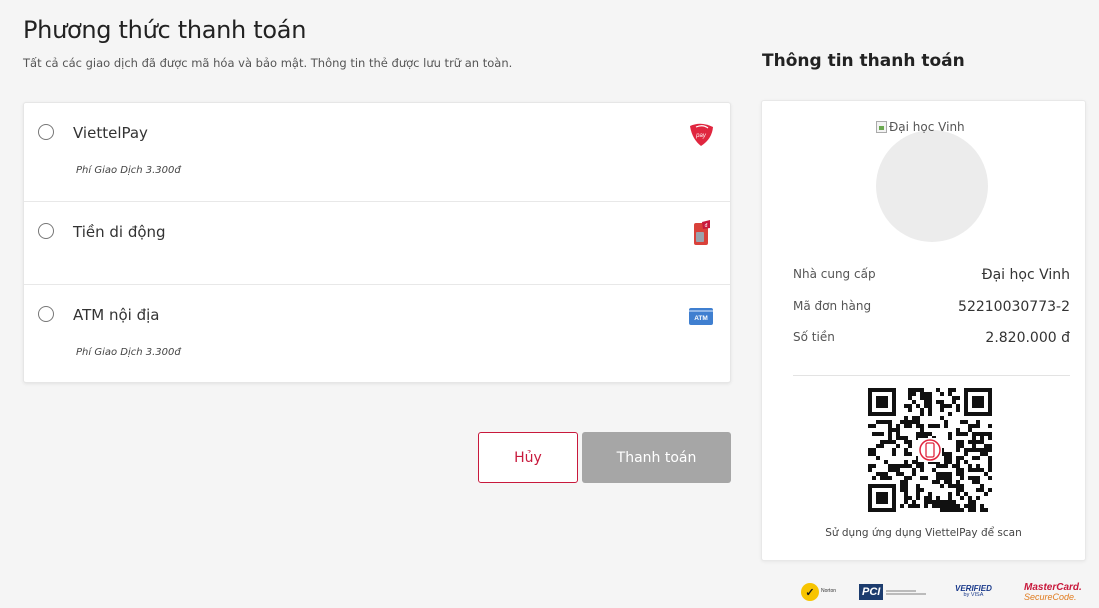 The height and width of the screenshot is (608, 1099). I want to click on provider-label: Nhà cung cấp, so click(834, 274).